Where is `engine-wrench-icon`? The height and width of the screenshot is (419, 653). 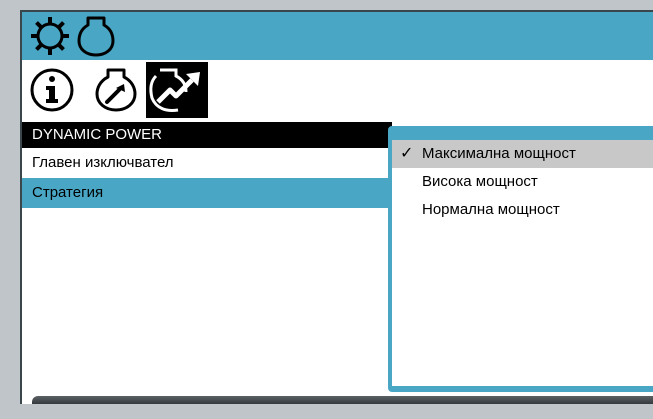 engine-wrench-icon is located at coordinates (116, 90).